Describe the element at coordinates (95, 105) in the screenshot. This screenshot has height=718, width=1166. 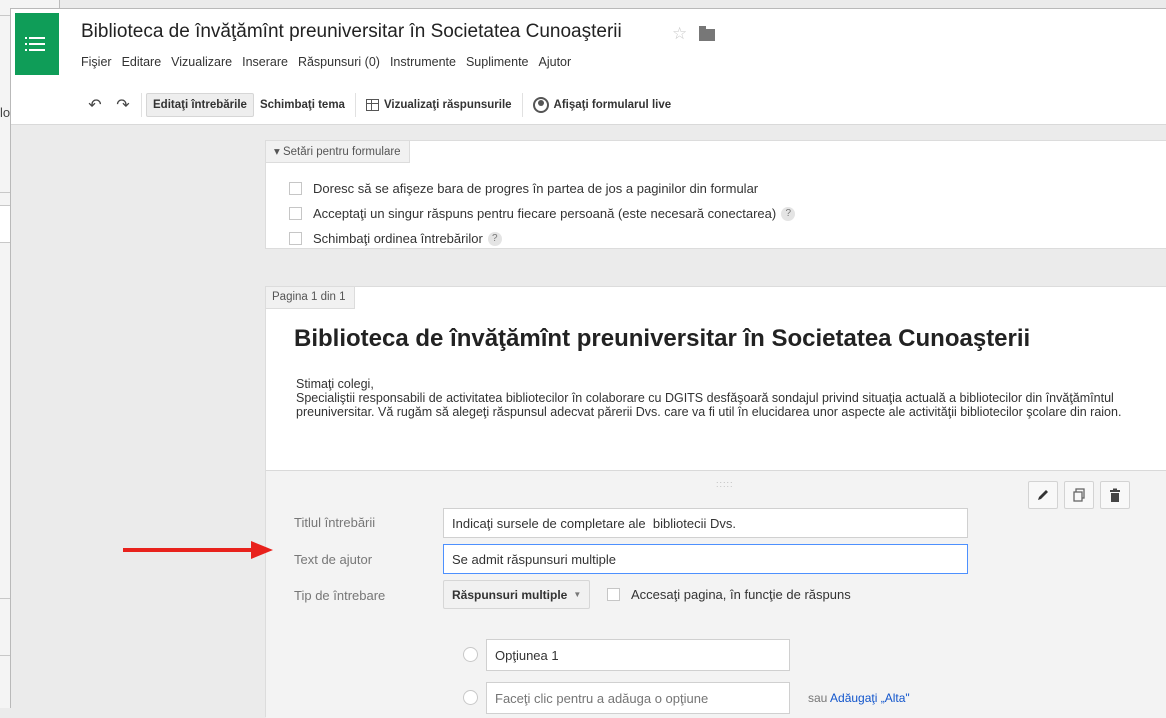
I see `undo-icon: ↶` at that location.